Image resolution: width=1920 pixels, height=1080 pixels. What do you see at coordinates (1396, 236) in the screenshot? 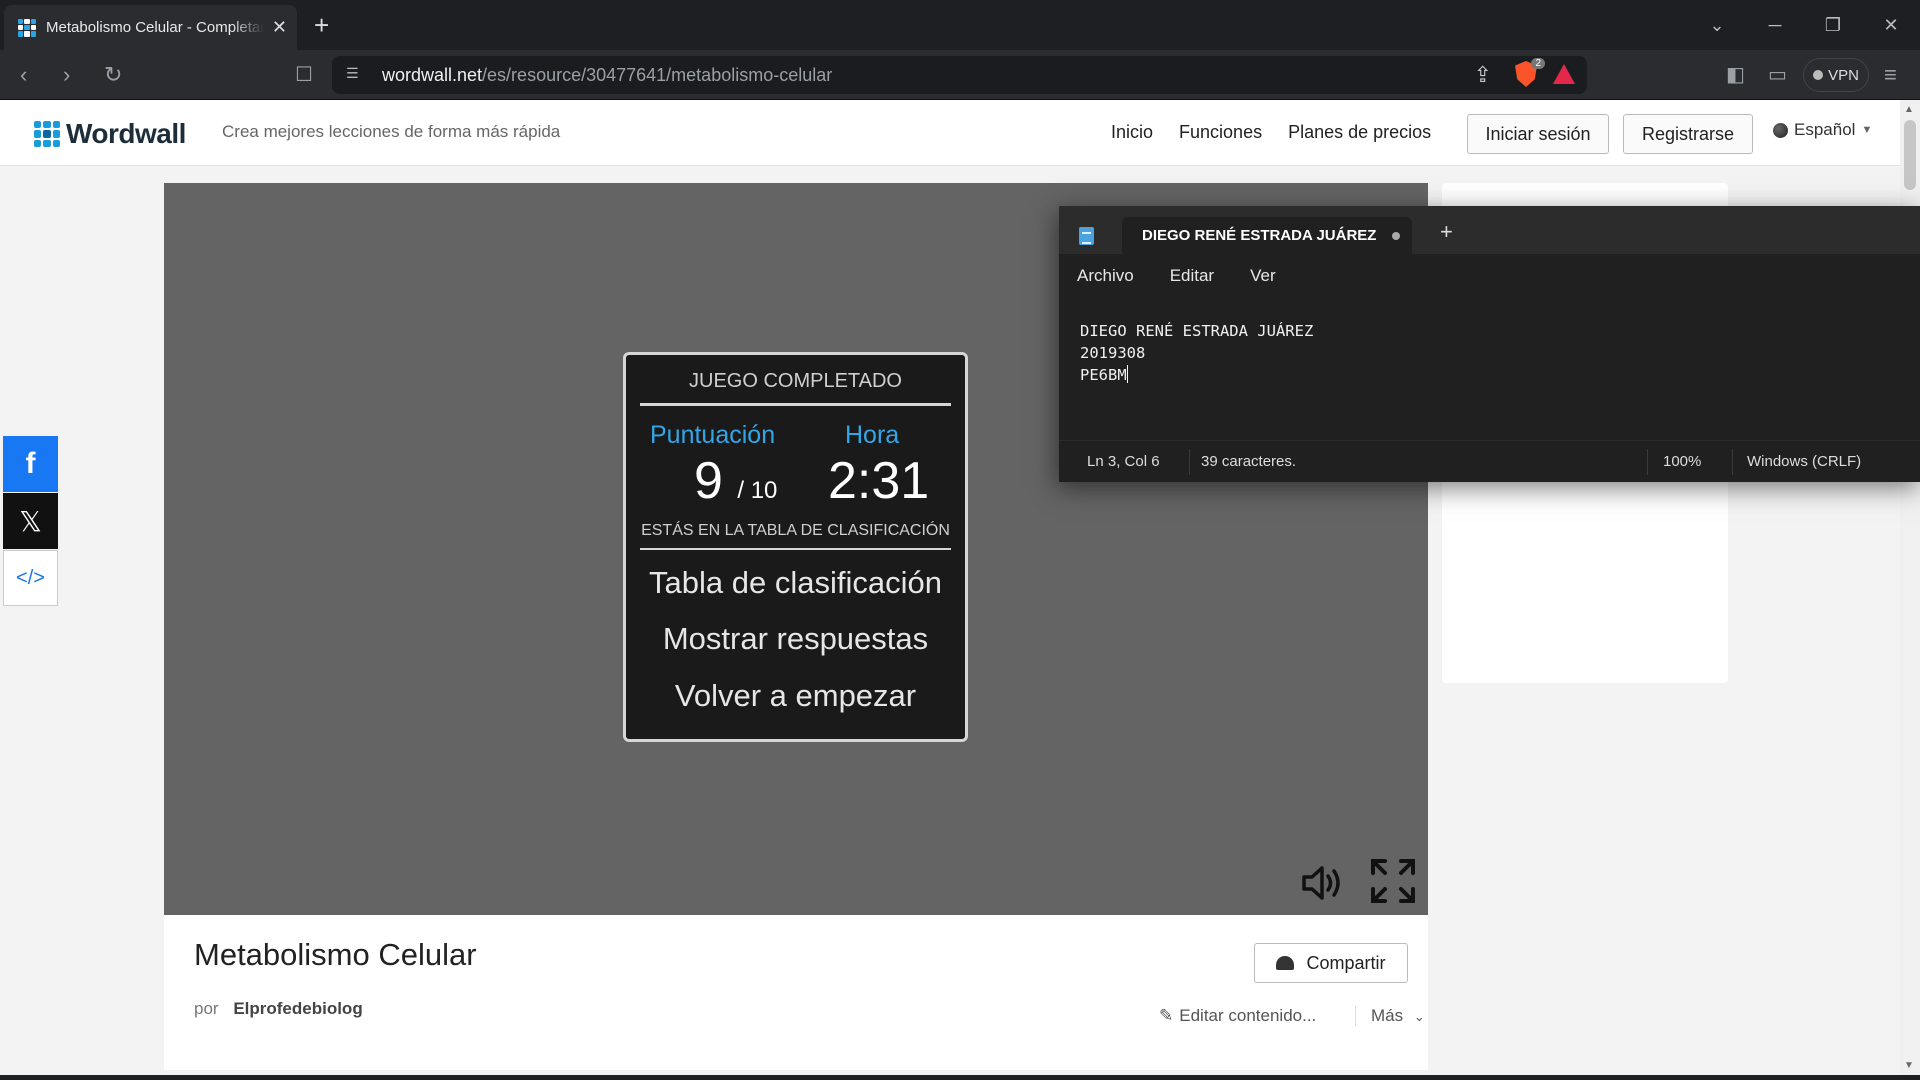
I see `unsaved-dot-icon` at bounding box center [1396, 236].